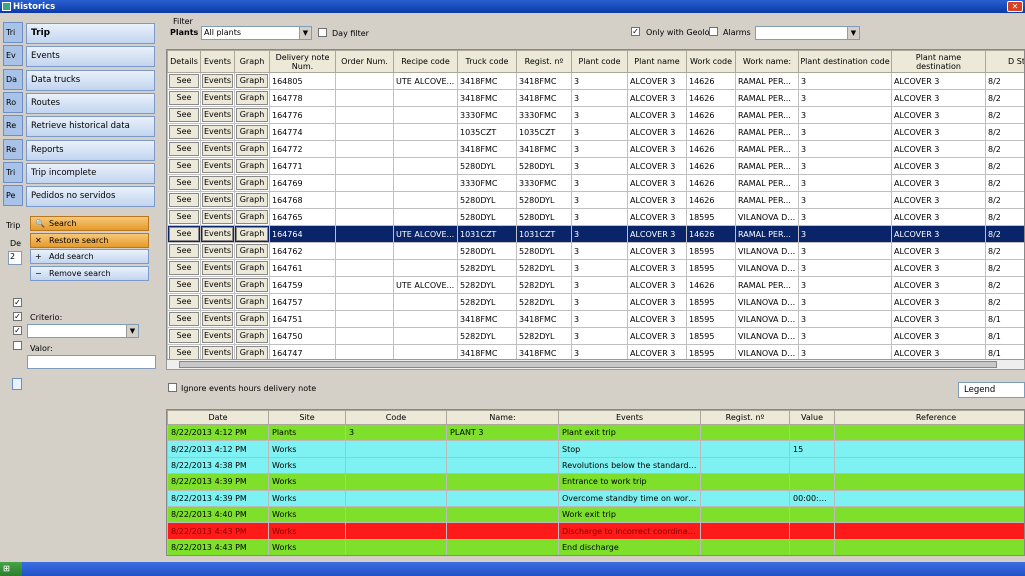  What do you see at coordinates (807, 33) in the screenshot?
I see `alarms-select: ▼` at bounding box center [807, 33].